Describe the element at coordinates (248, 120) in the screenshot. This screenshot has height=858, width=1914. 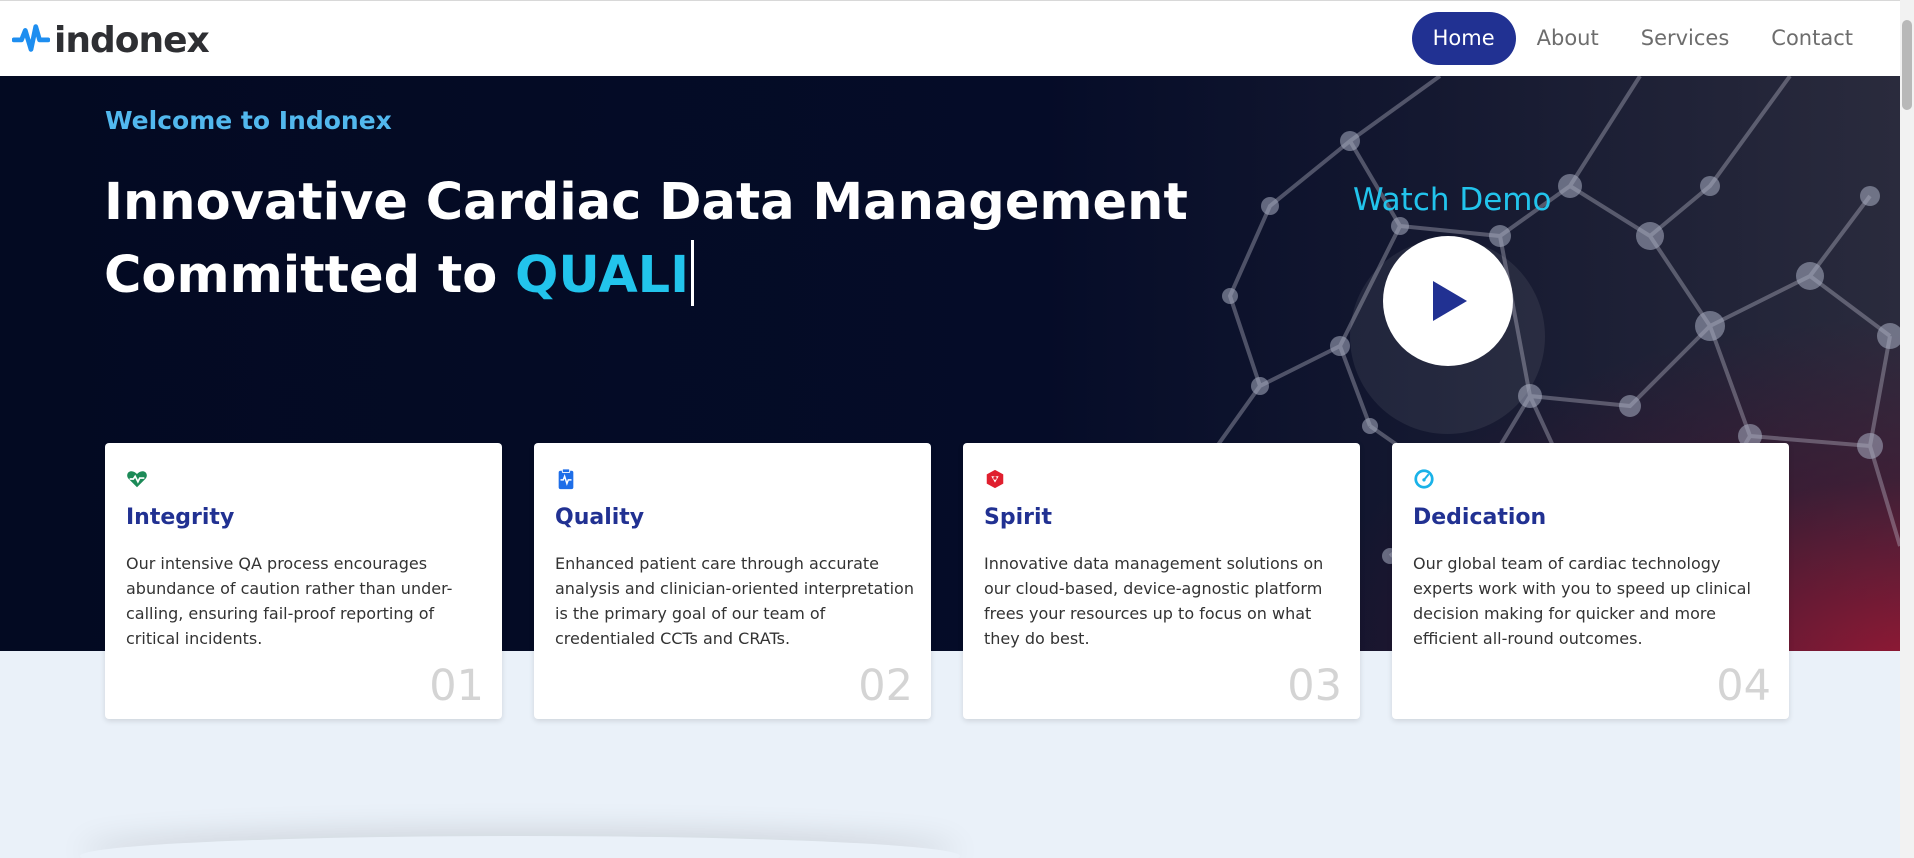
I see `hero-kicker: Welcome to Indonex` at that location.